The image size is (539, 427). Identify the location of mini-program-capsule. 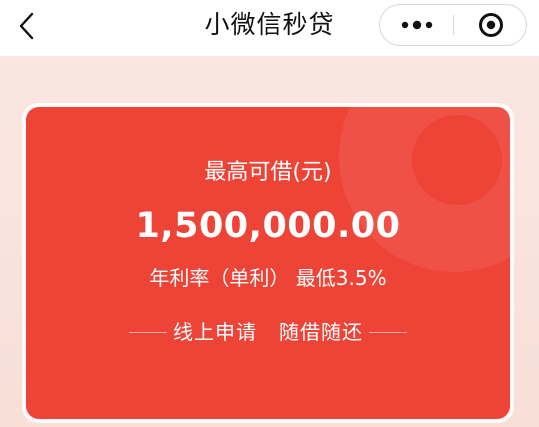
(453, 25).